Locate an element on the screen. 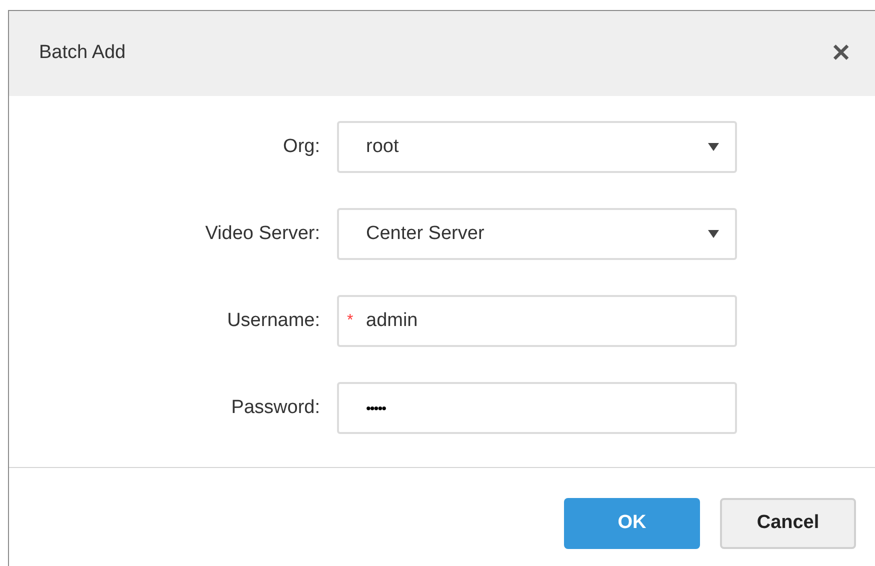 The height and width of the screenshot is (566, 875). cancel-button: Cancel is located at coordinates (788, 523).